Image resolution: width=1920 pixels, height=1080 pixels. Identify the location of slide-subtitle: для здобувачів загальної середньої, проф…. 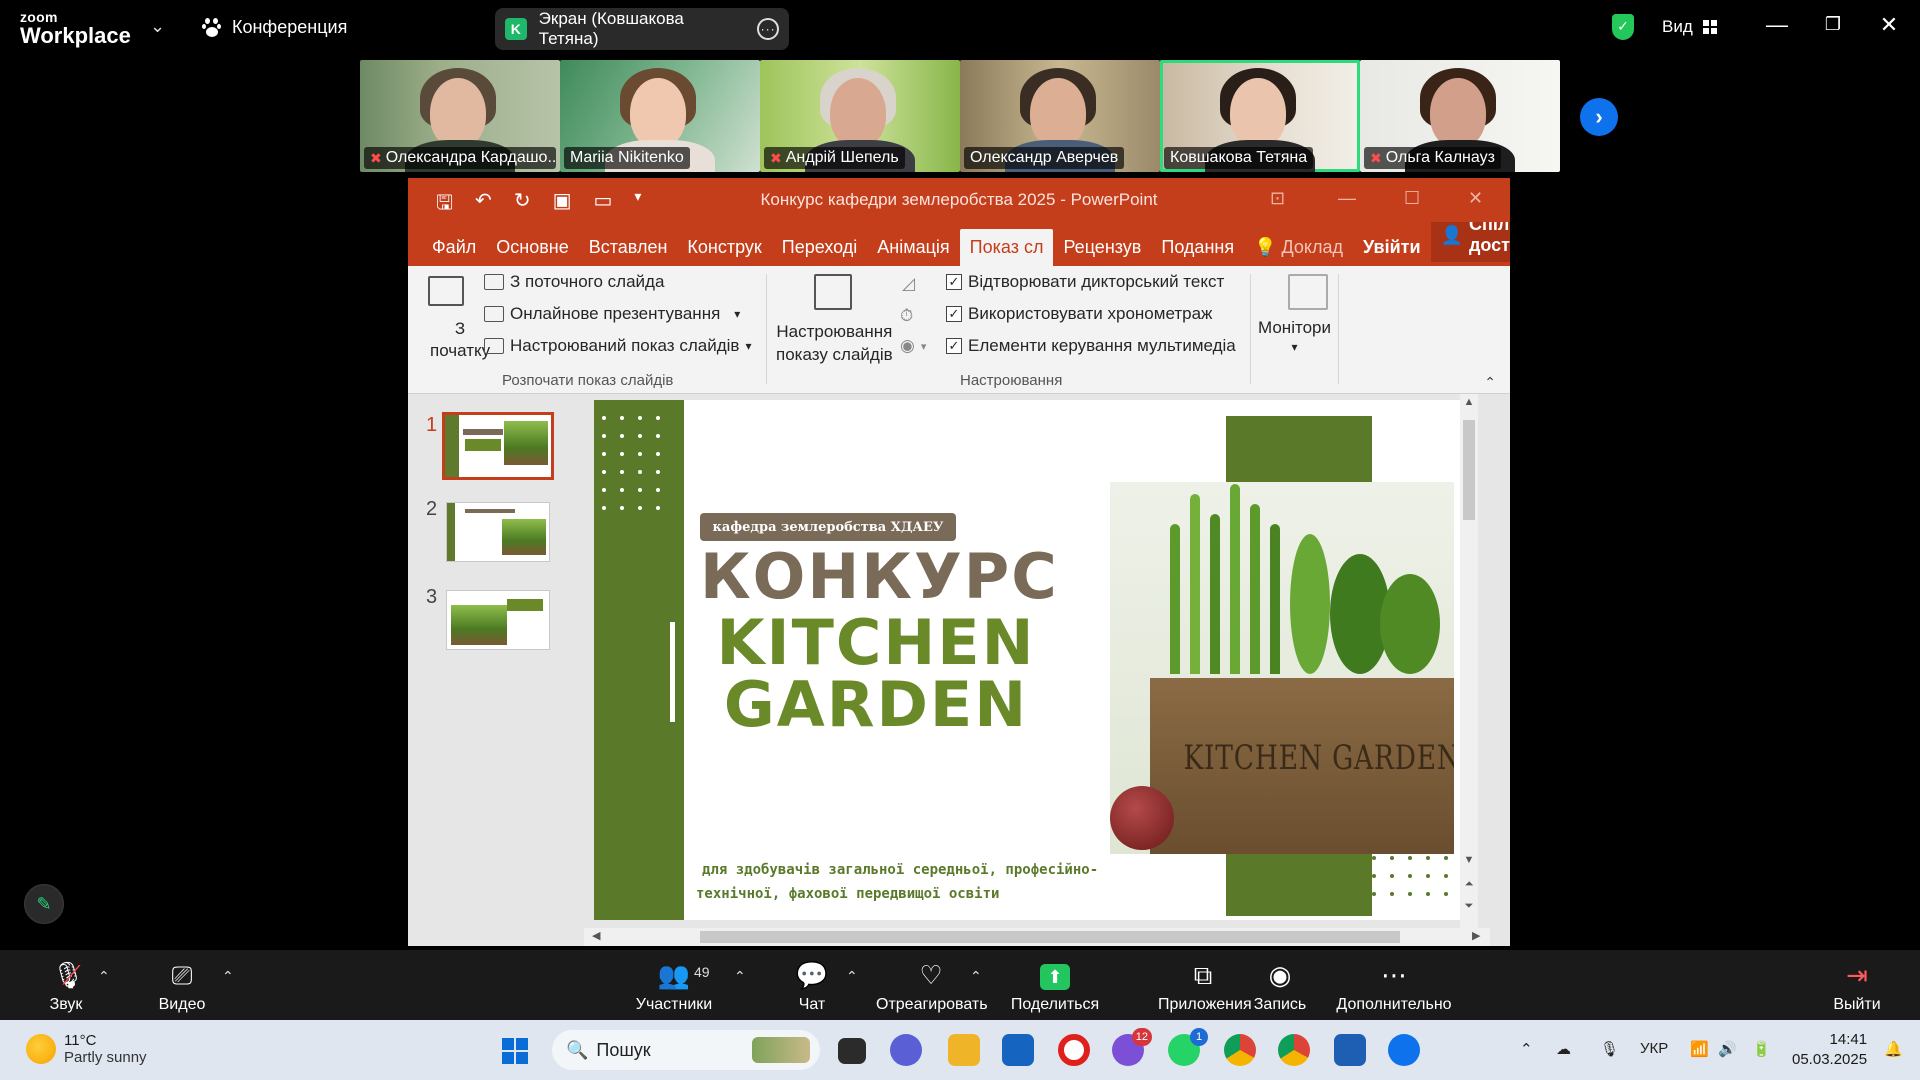
(916, 882).